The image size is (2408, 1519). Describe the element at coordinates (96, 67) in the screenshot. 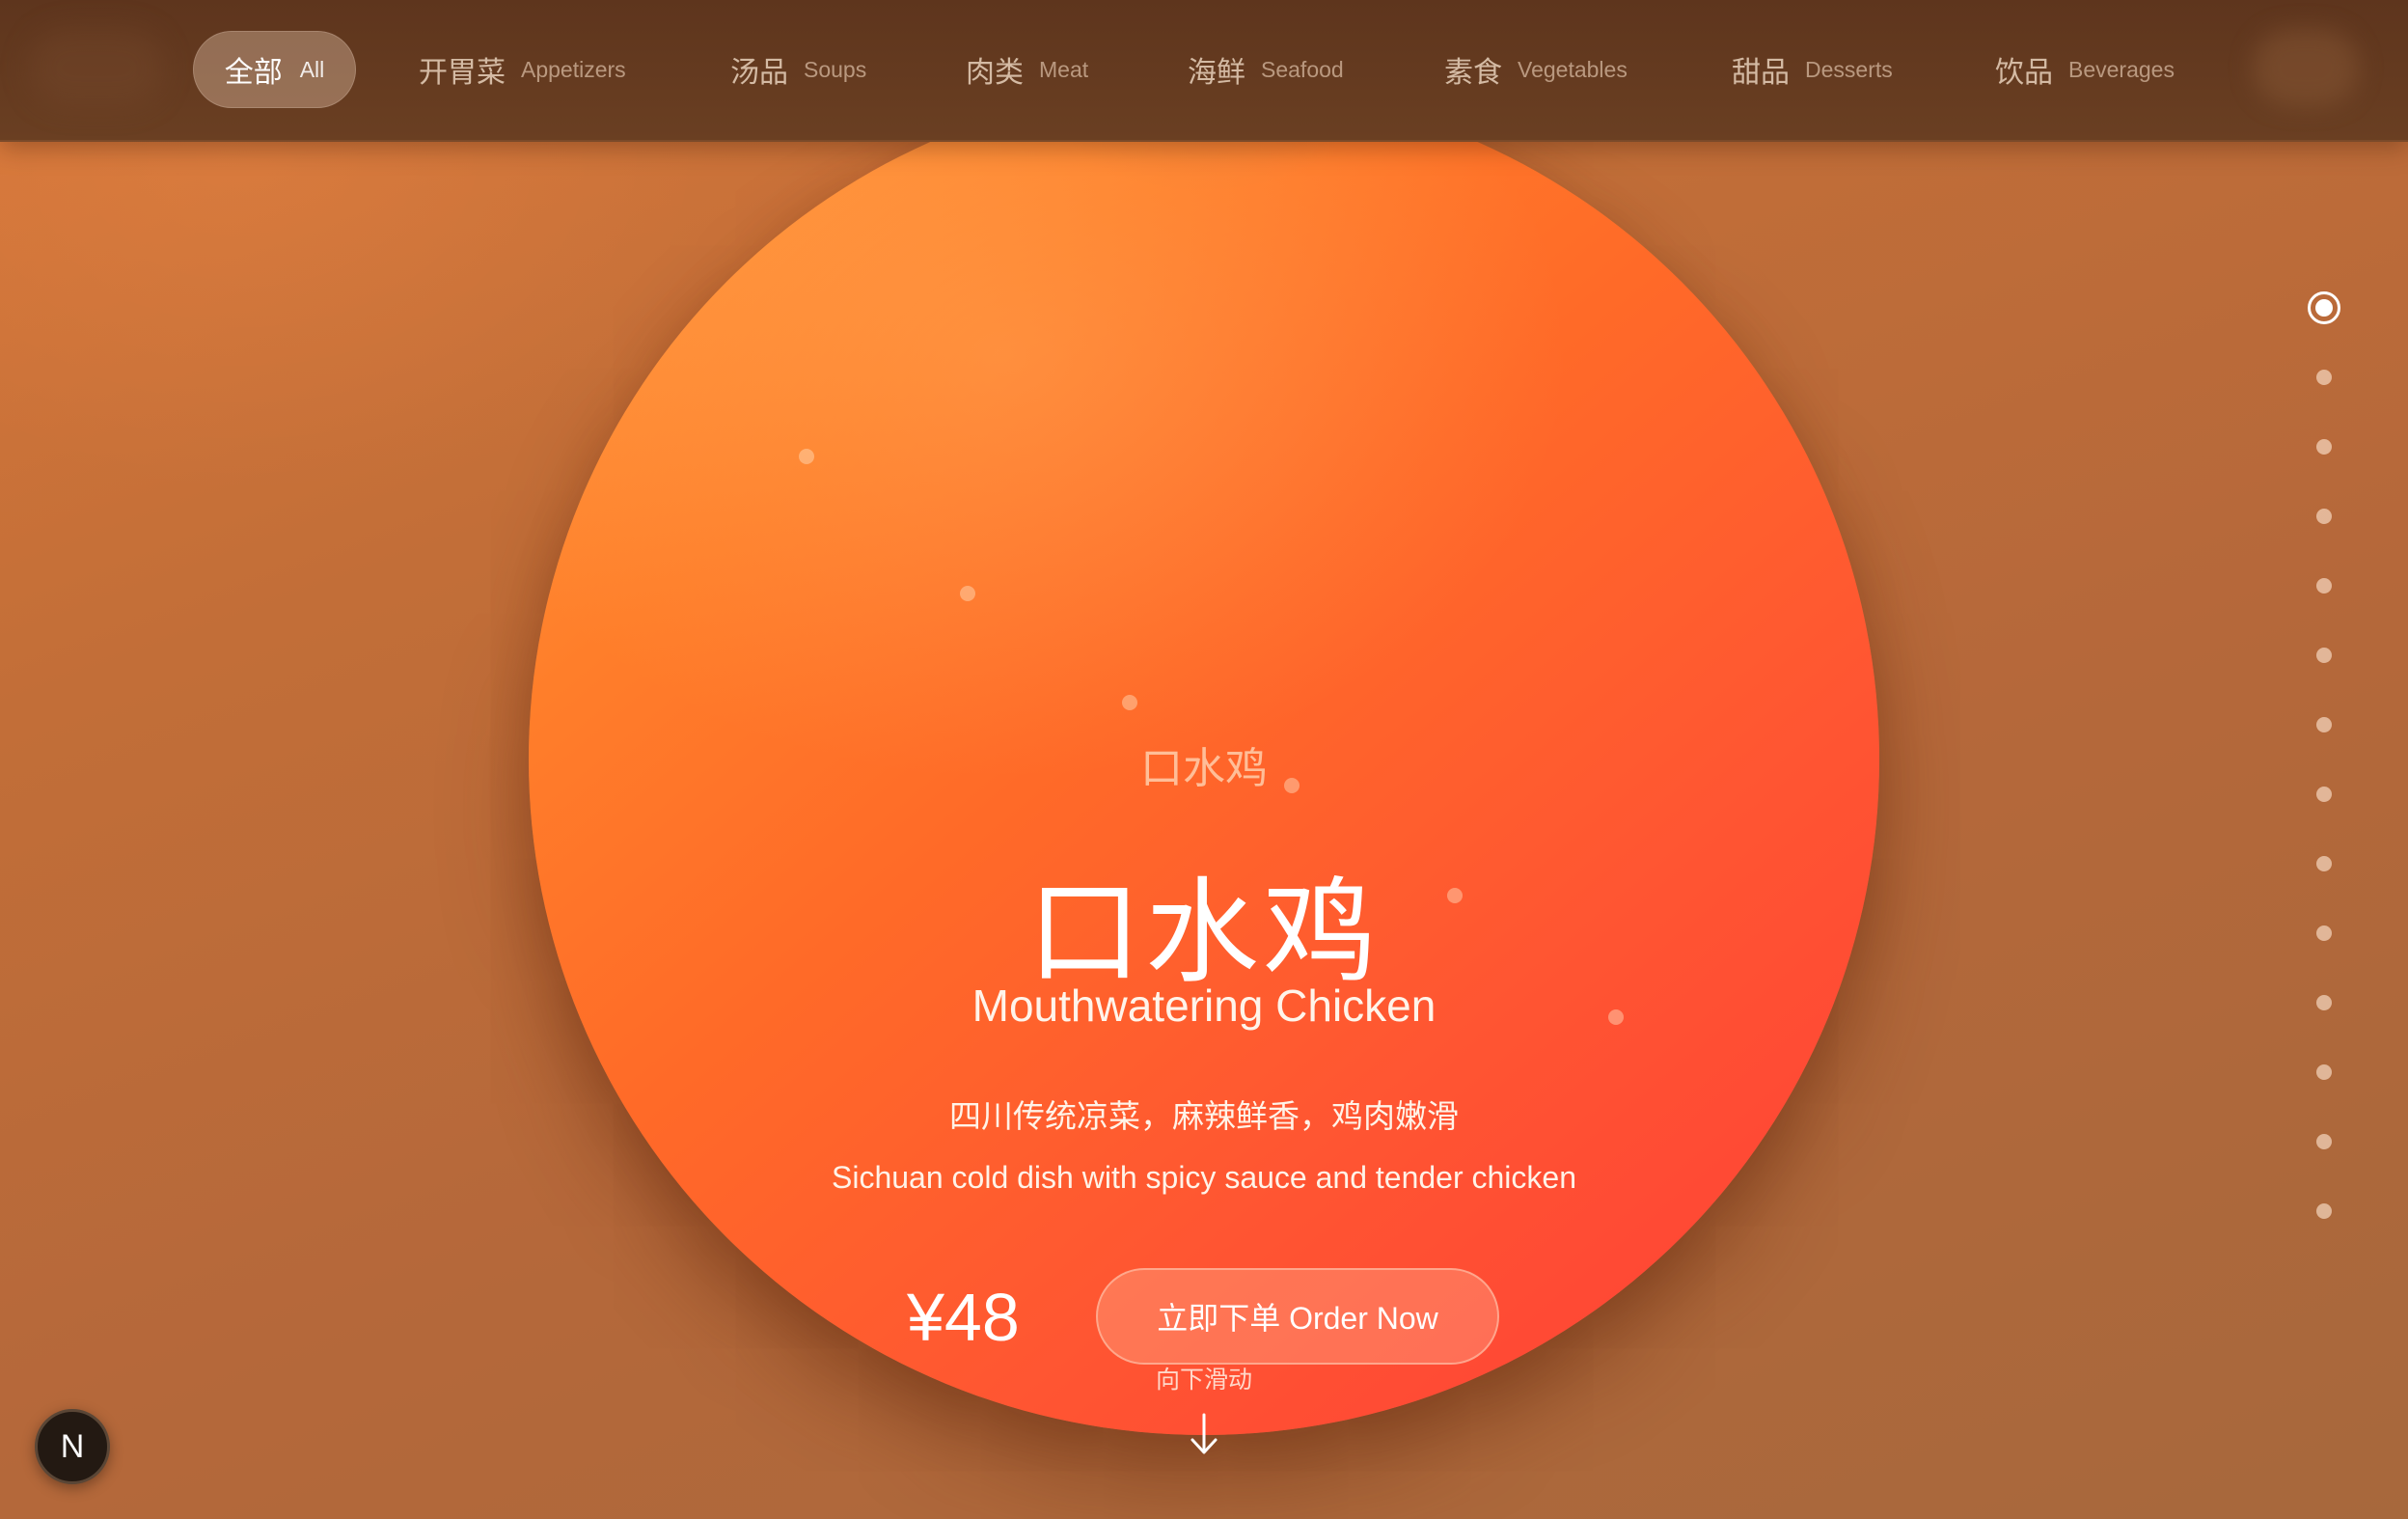

I see `nav-blur-left` at that location.